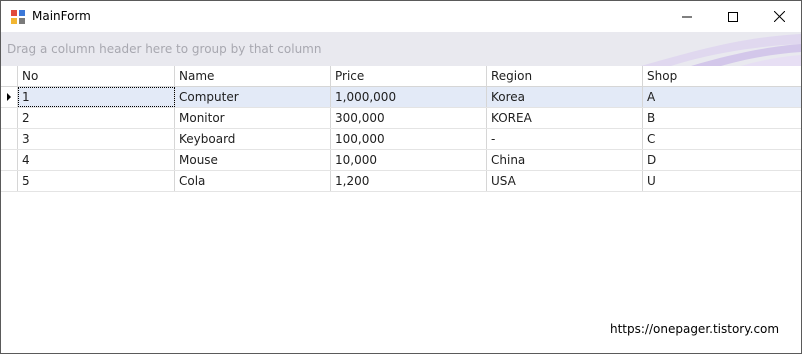 The height and width of the screenshot is (354, 802). What do you see at coordinates (722, 139) in the screenshot?
I see `cell-shop: C` at bounding box center [722, 139].